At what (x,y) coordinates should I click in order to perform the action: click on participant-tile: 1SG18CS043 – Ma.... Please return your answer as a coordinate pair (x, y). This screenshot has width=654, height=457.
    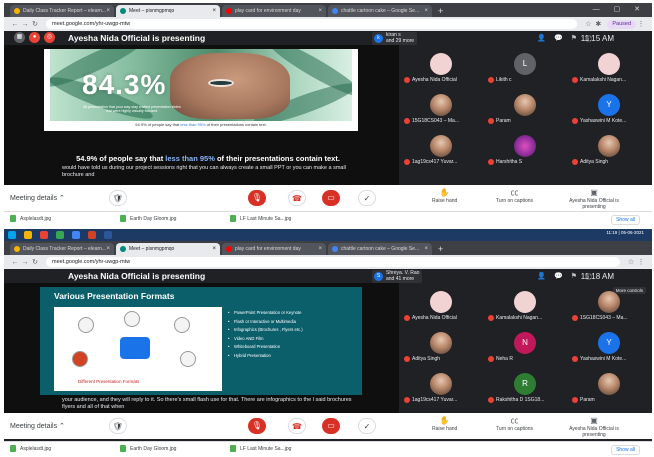
    Looking at the image, I should click on (610, 306).